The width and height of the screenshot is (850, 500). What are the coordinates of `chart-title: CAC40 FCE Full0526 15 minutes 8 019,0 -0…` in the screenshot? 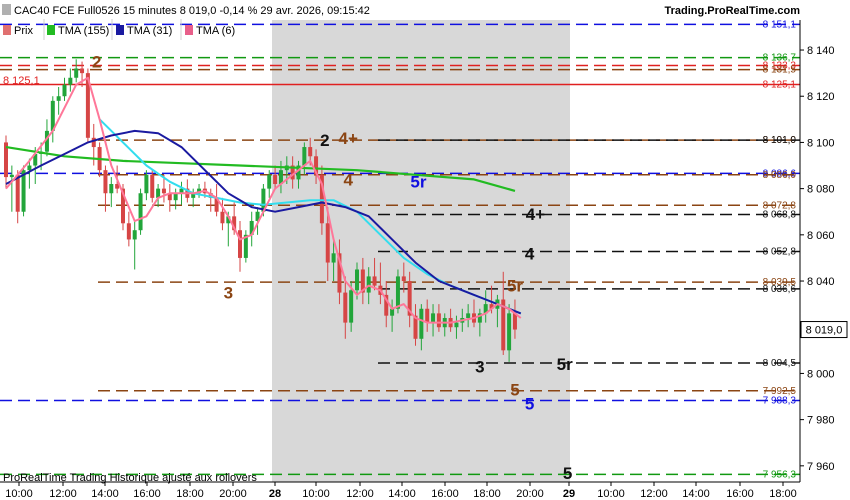 It's located at (192, 11).